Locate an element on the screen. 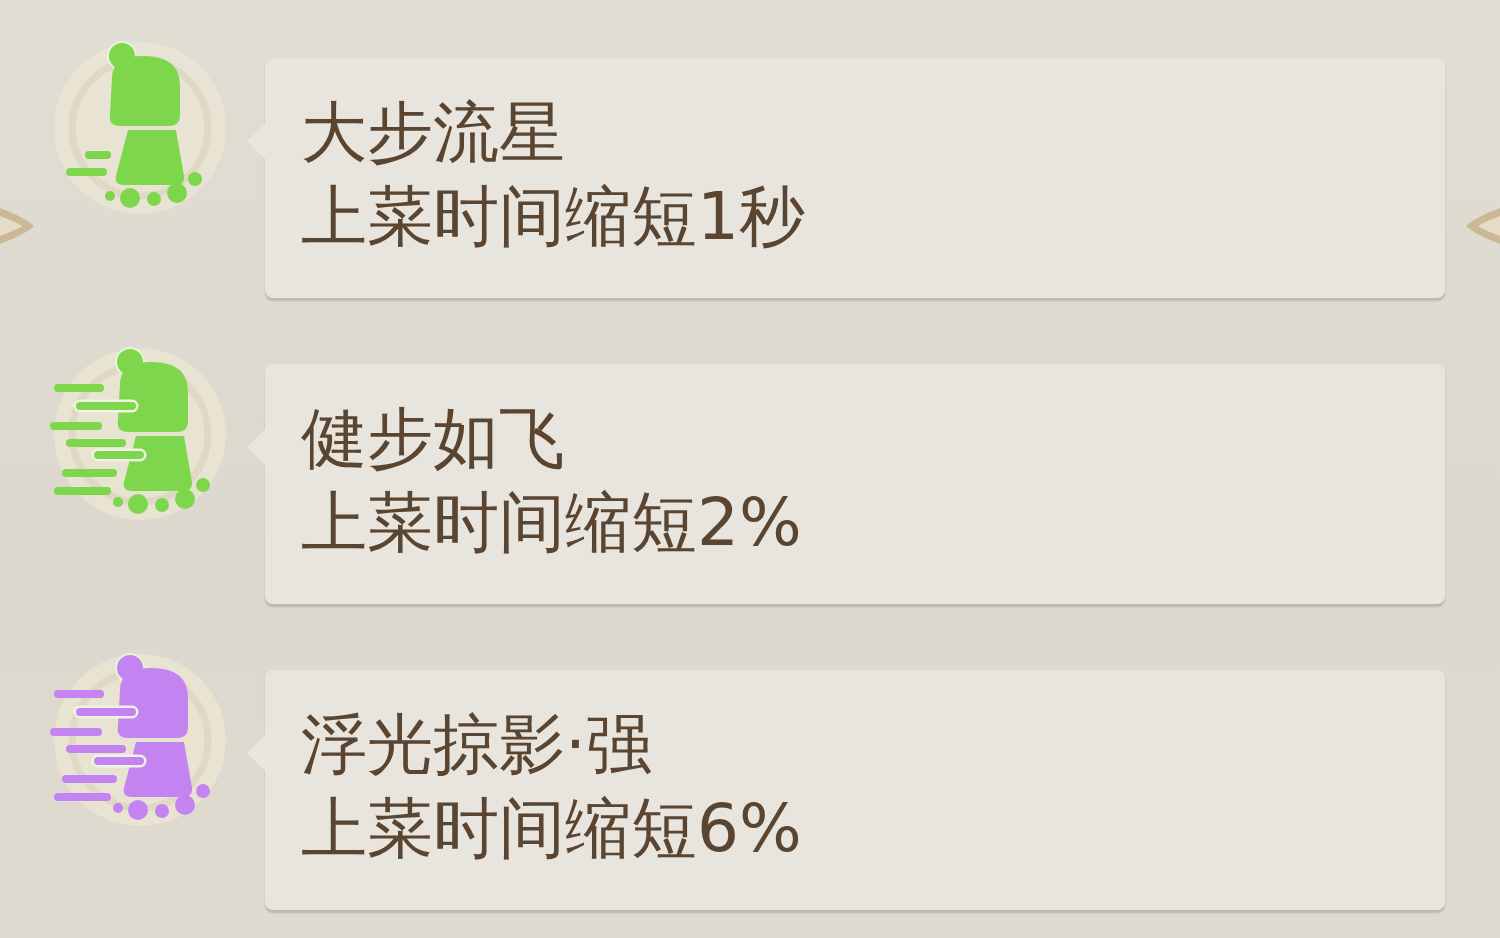 This screenshot has height=938, width=1500. buff-description: 上菜时间缩短1秒 is located at coordinates (553, 217).